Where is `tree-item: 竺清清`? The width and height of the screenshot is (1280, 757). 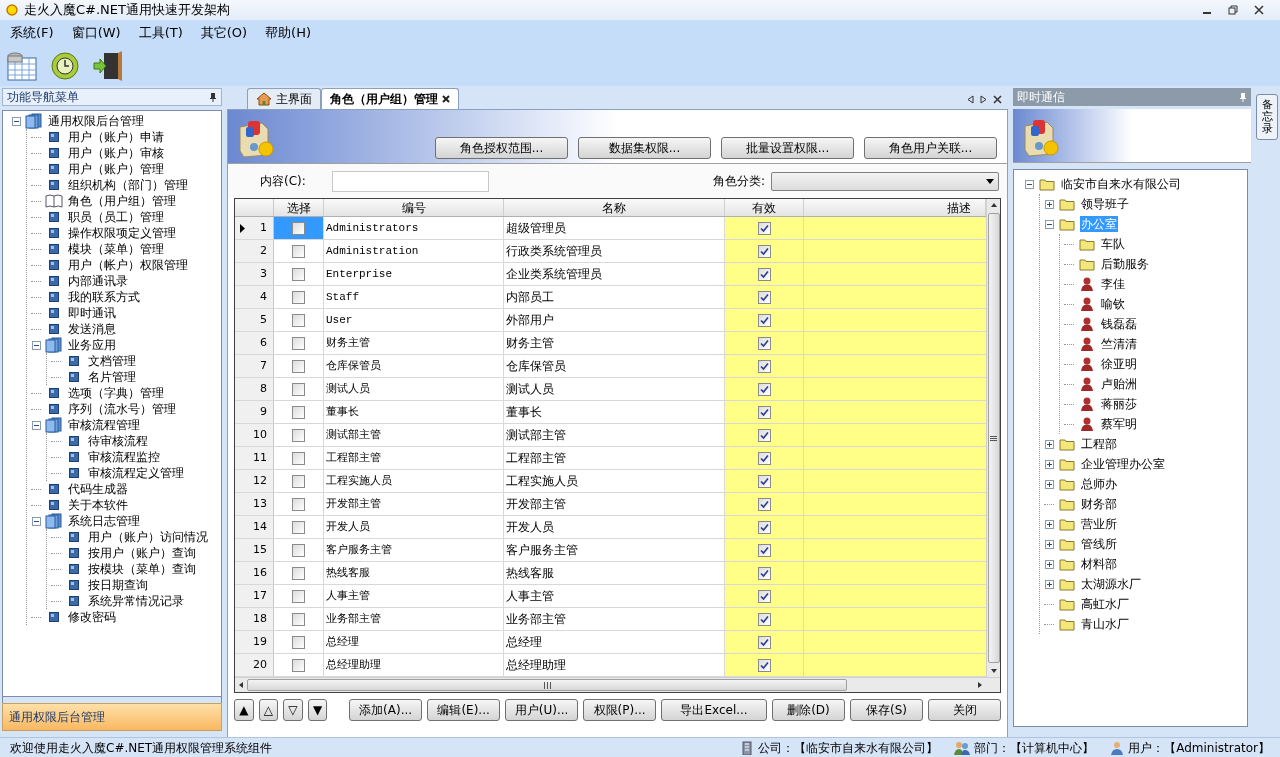 tree-item: 竺清清 is located at coordinates (1119, 344).